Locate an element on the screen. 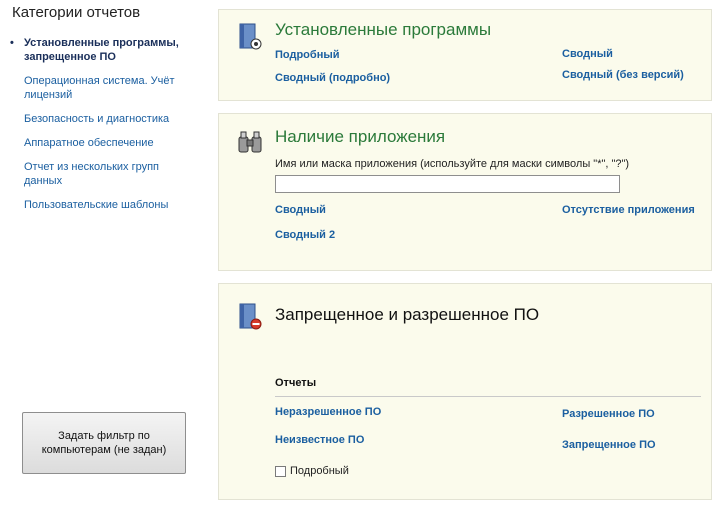  category-multi-group-report: Отчет из нескольких групп данных is located at coordinates (105, 174).